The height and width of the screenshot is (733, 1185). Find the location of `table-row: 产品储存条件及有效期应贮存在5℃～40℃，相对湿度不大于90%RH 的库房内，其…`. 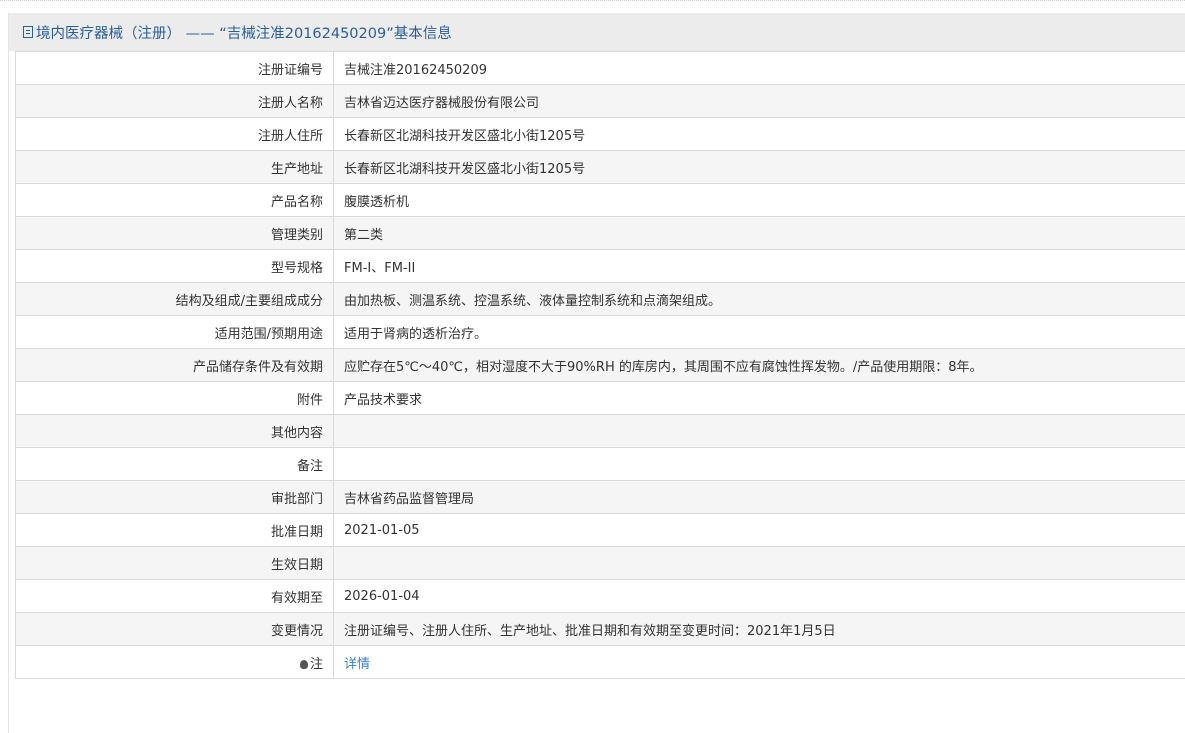

table-row: 产品储存条件及有效期应贮存在5℃～40℃，相对湿度不大于90%RH 的库房内，其… is located at coordinates (600, 365).